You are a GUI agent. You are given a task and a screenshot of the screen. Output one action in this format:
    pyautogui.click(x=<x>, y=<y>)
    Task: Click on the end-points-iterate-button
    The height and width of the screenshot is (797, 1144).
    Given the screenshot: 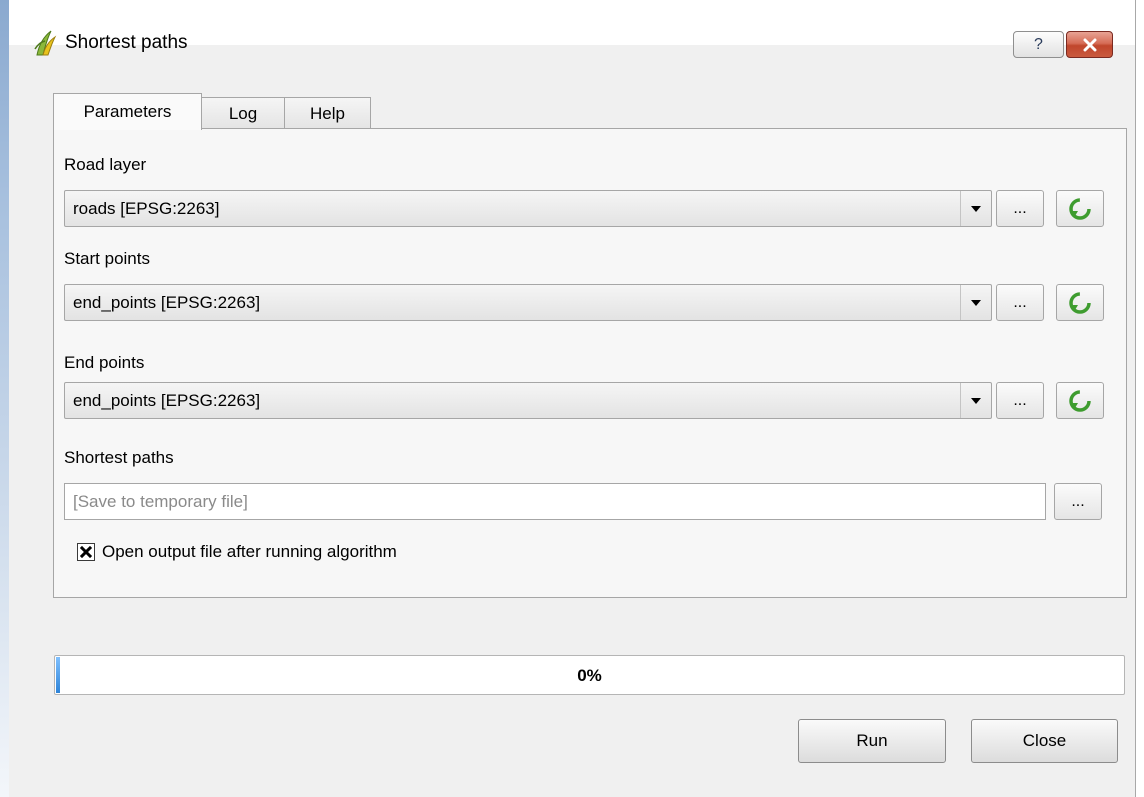 What is the action you would take?
    pyautogui.click(x=1080, y=400)
    